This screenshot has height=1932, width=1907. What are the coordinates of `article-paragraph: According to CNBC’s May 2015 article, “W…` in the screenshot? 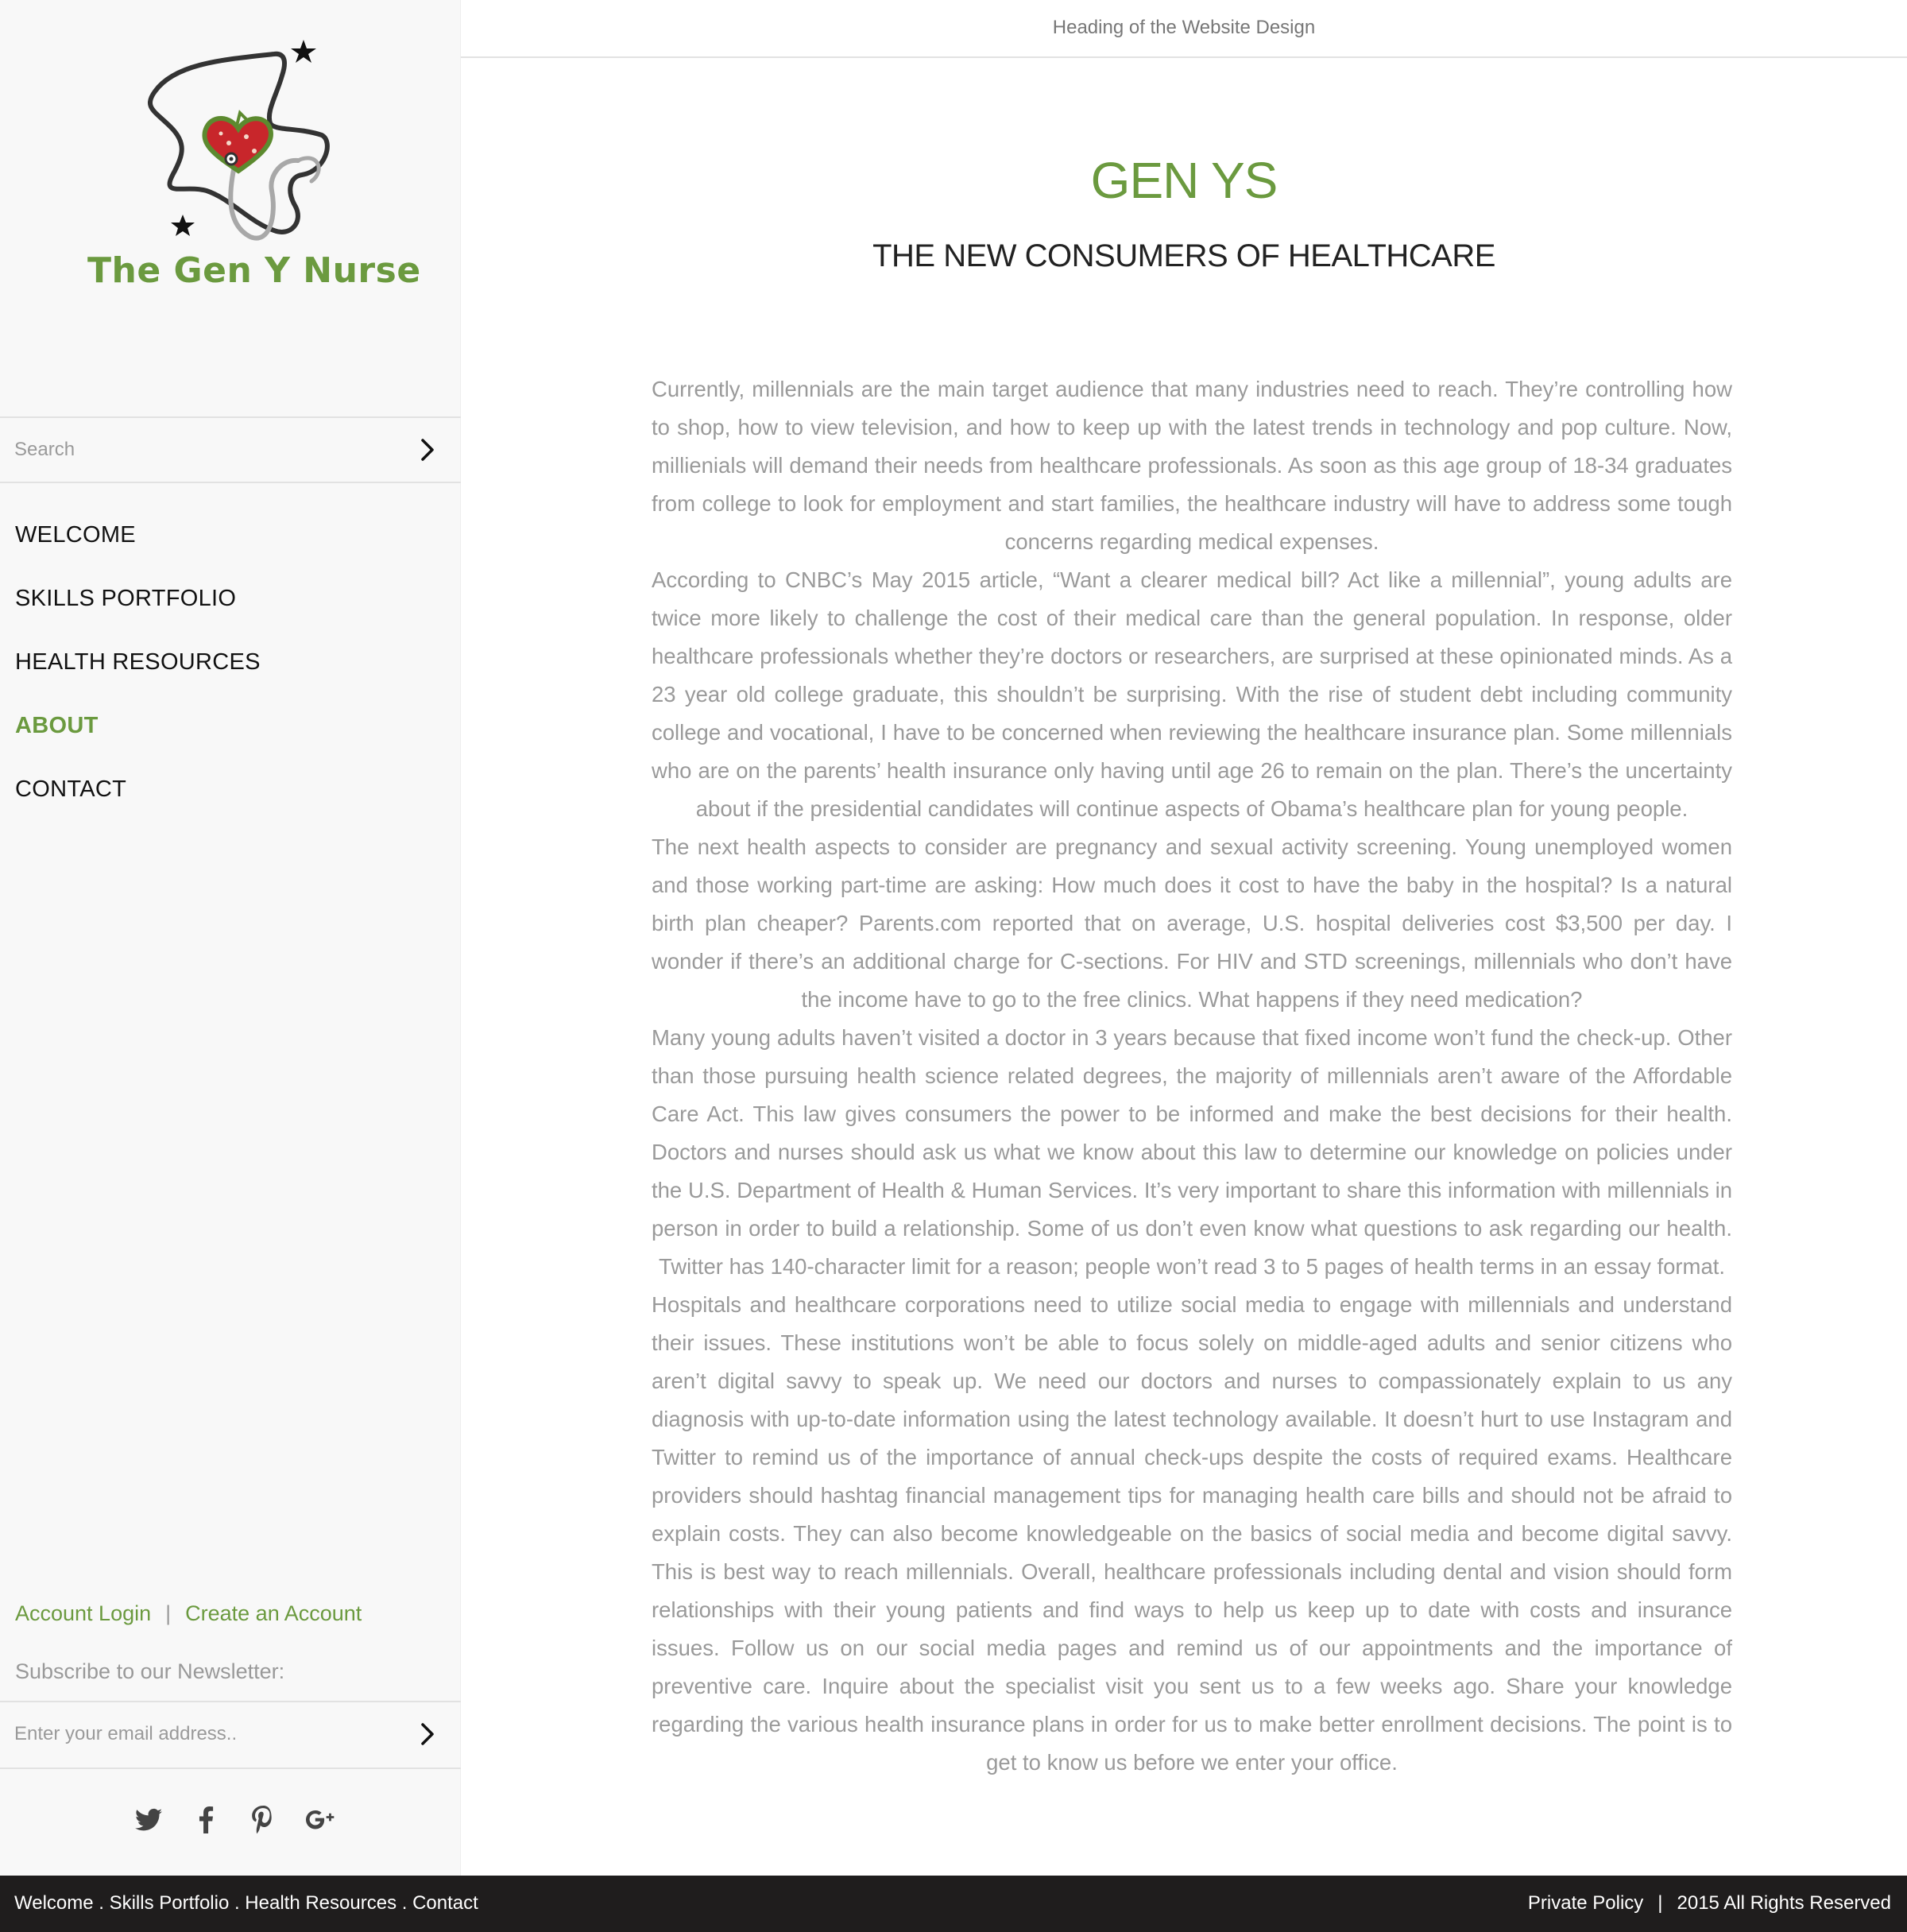 It's located at (1192, 694).